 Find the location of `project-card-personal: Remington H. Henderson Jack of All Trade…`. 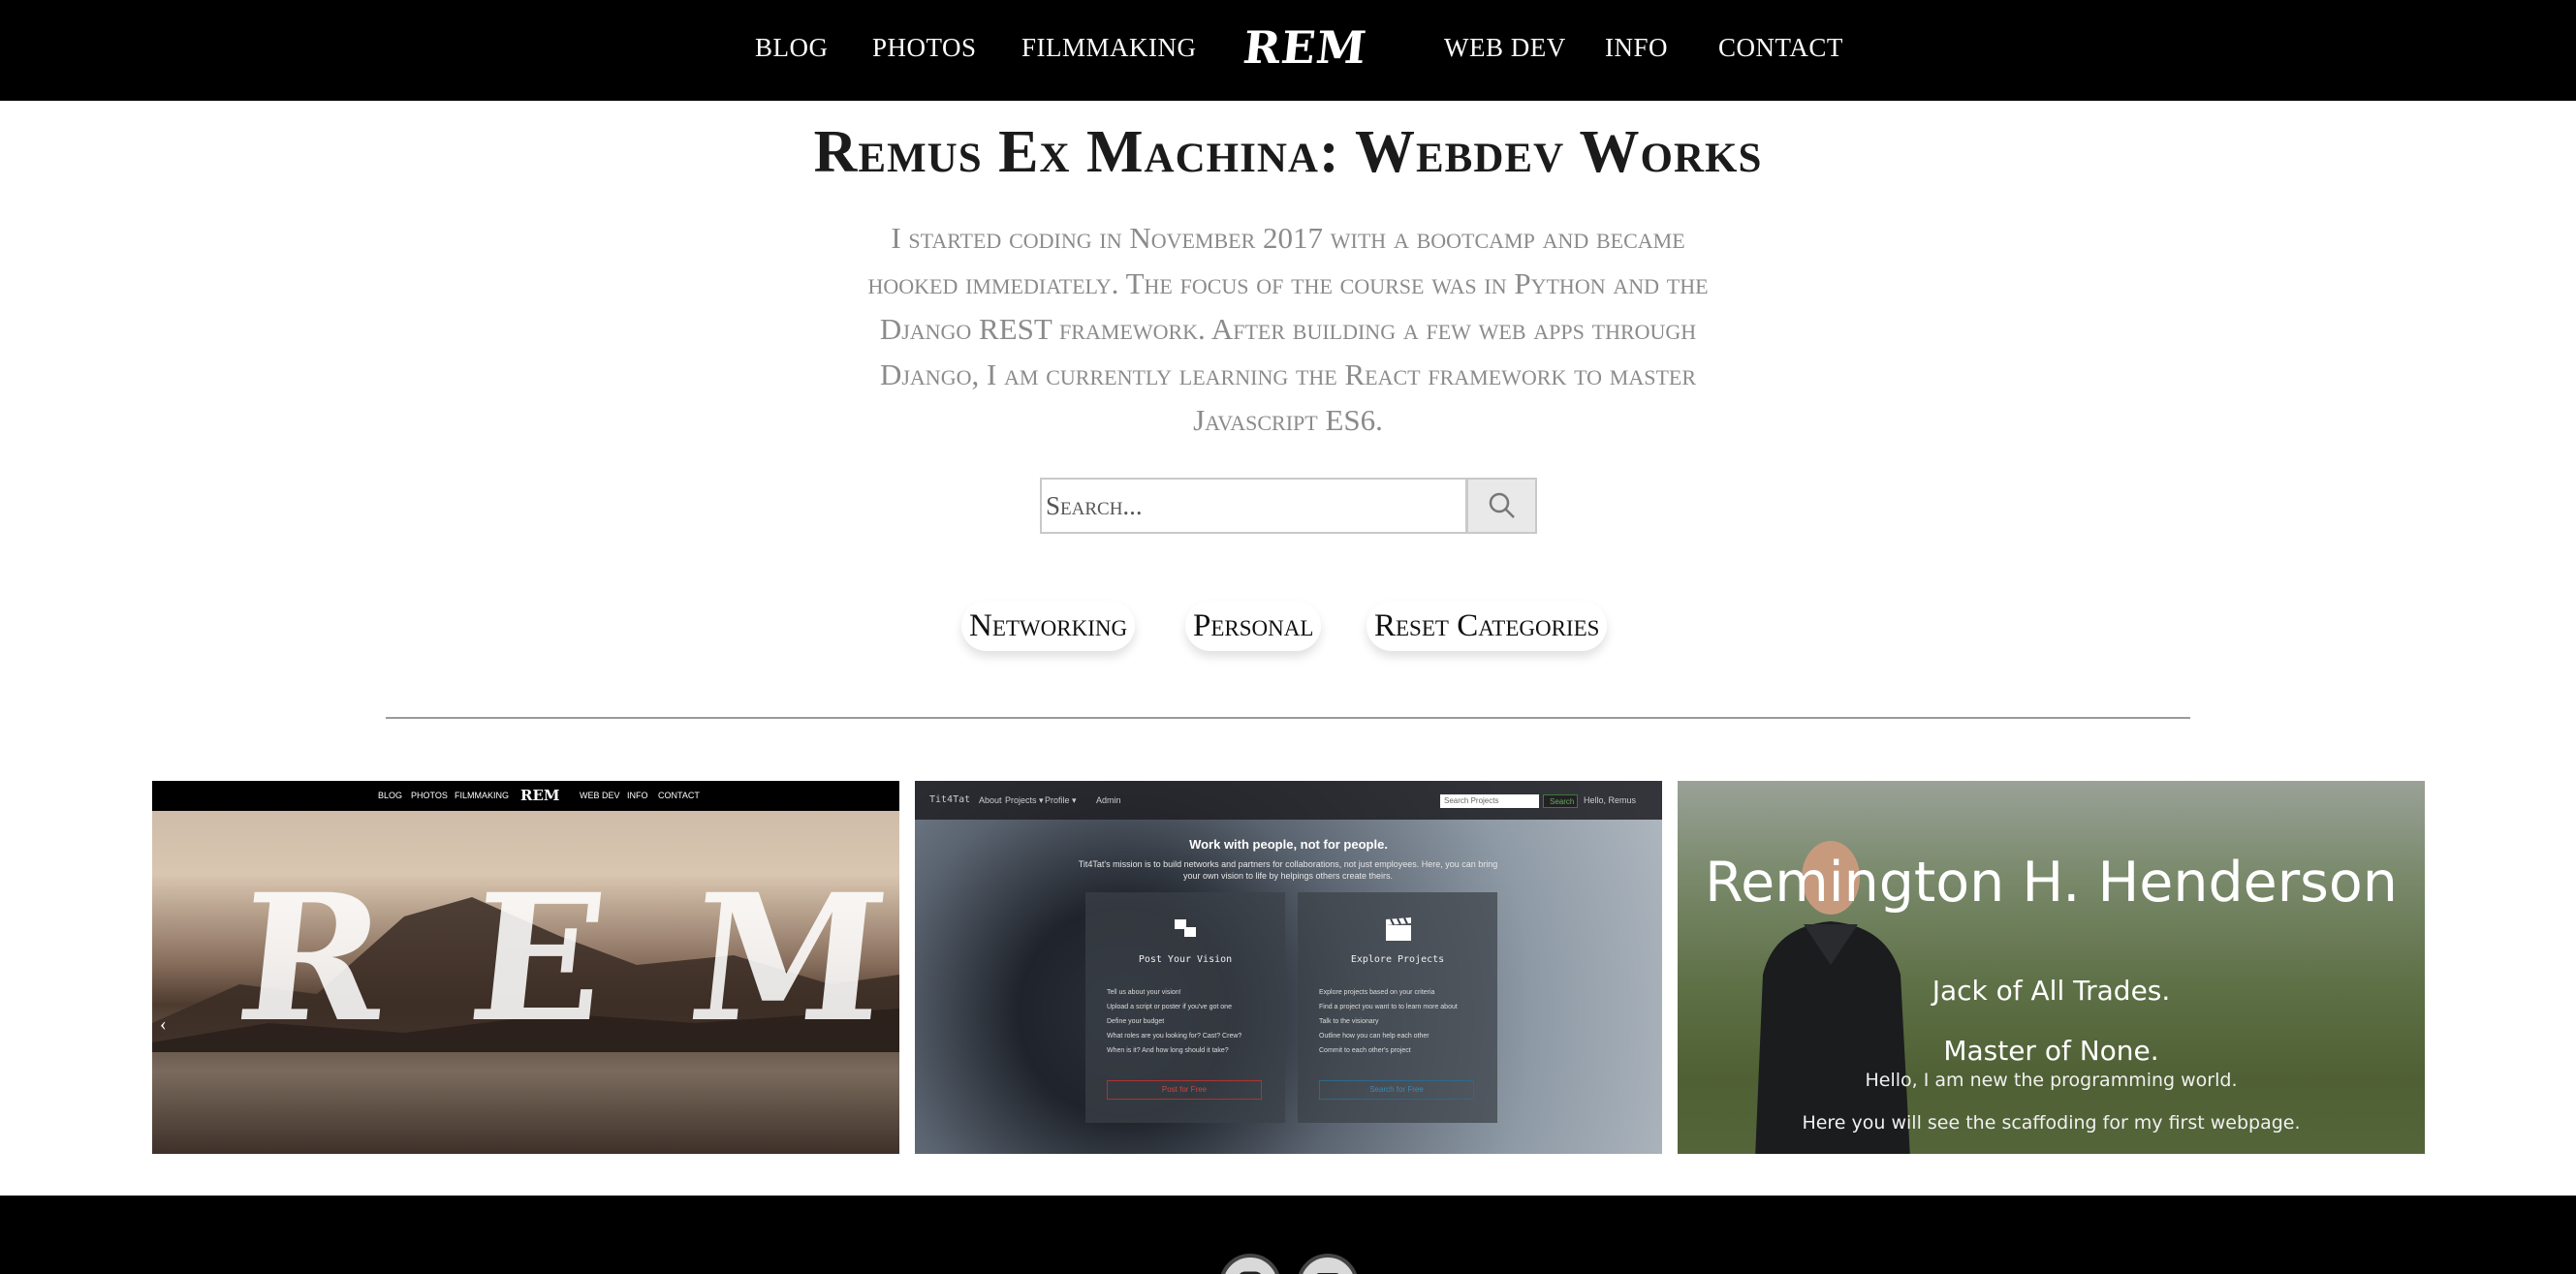

project-card-personal: Remington H. Henderson Jack of All Trade… is located at coordinates (2051, 967).